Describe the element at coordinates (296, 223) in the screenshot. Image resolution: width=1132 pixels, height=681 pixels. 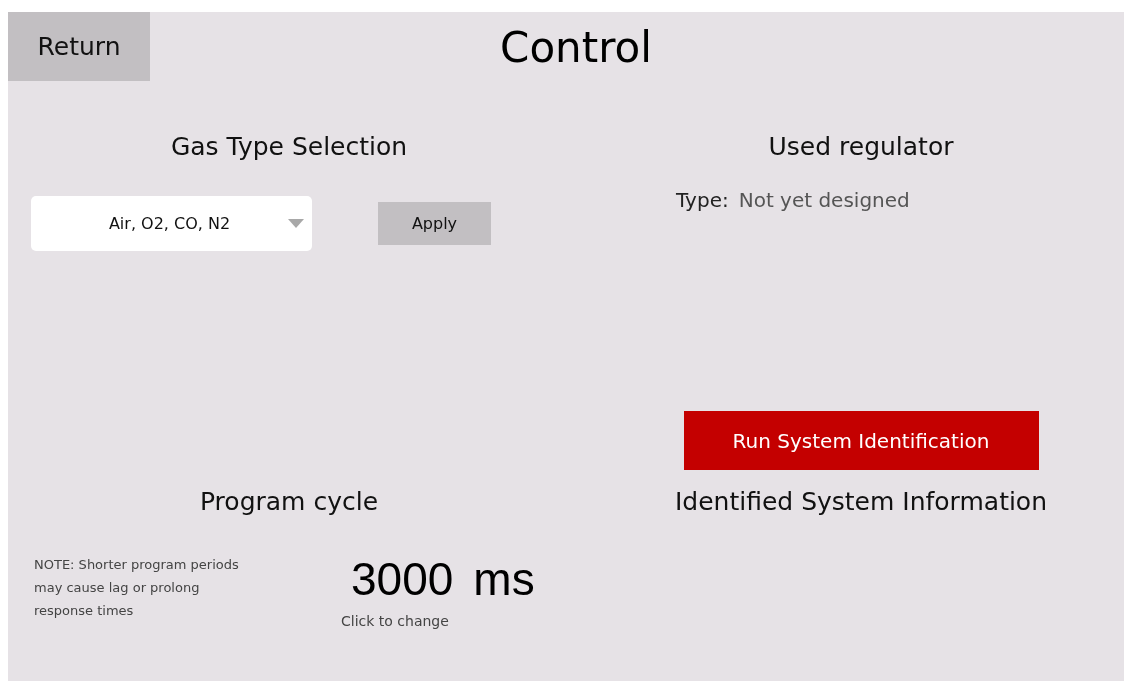
I see `caret-icon` at that location.